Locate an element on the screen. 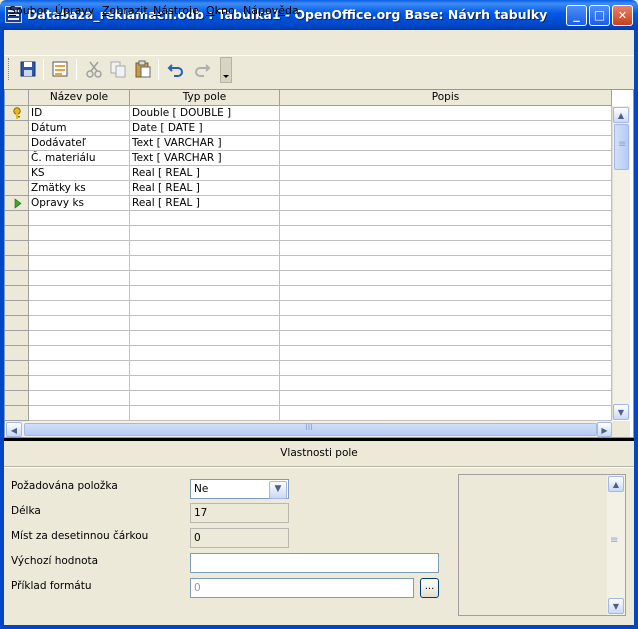  save-icon is located at coordinates (28, 69).